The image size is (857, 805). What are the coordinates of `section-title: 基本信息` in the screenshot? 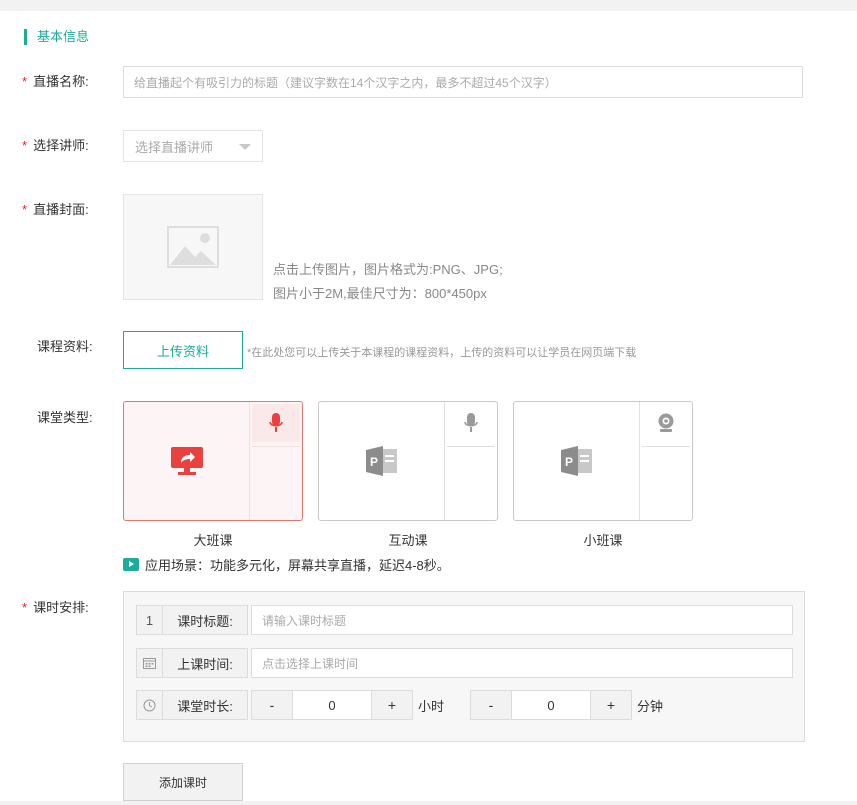 It's located at (56, 37).